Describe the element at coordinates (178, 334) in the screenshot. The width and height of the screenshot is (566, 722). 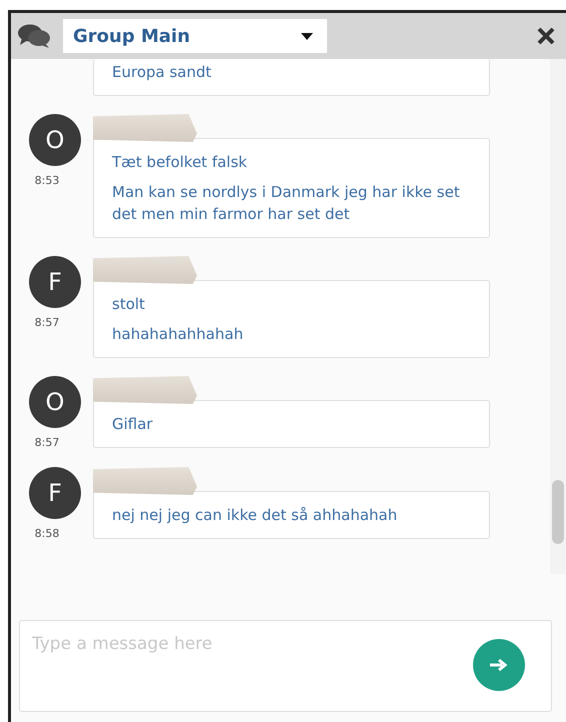
I see `message-text: hahahahahhahah` at that location.